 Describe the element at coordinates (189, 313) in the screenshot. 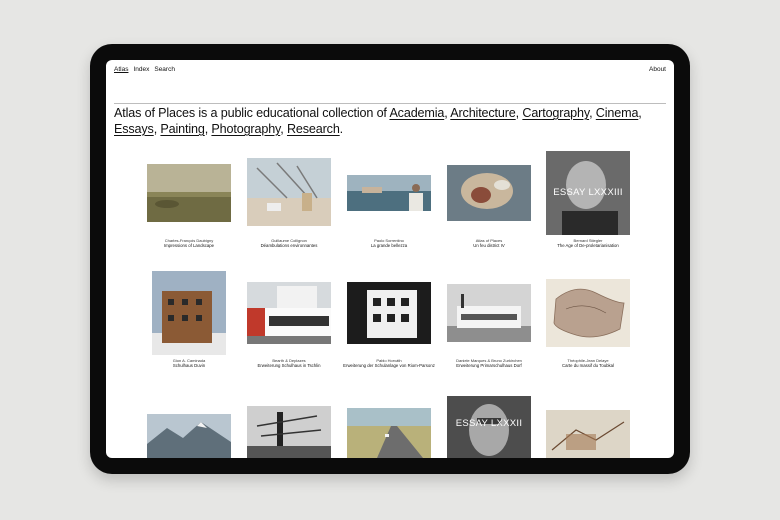

I see `thumb-wooden-house` at that location.